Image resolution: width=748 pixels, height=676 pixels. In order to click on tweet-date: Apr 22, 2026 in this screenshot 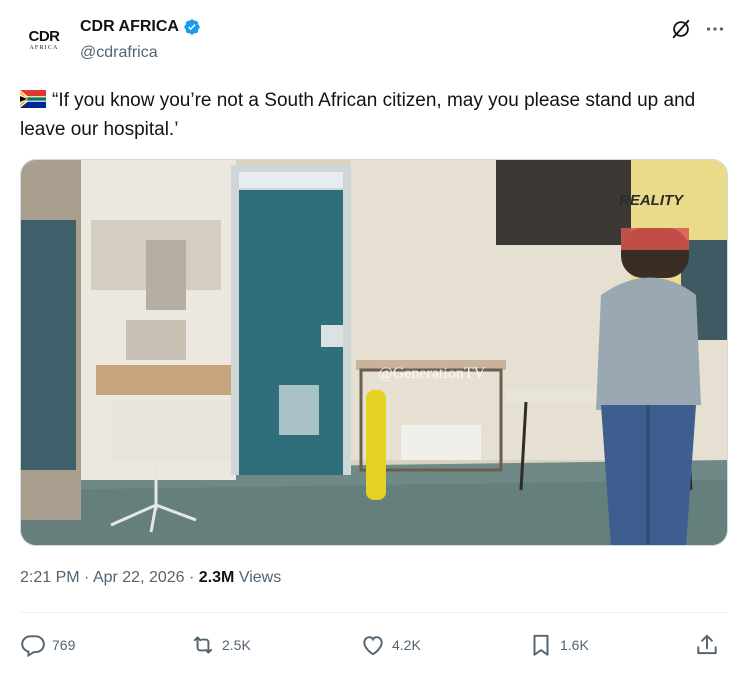, I will do `click(139, 577)`.